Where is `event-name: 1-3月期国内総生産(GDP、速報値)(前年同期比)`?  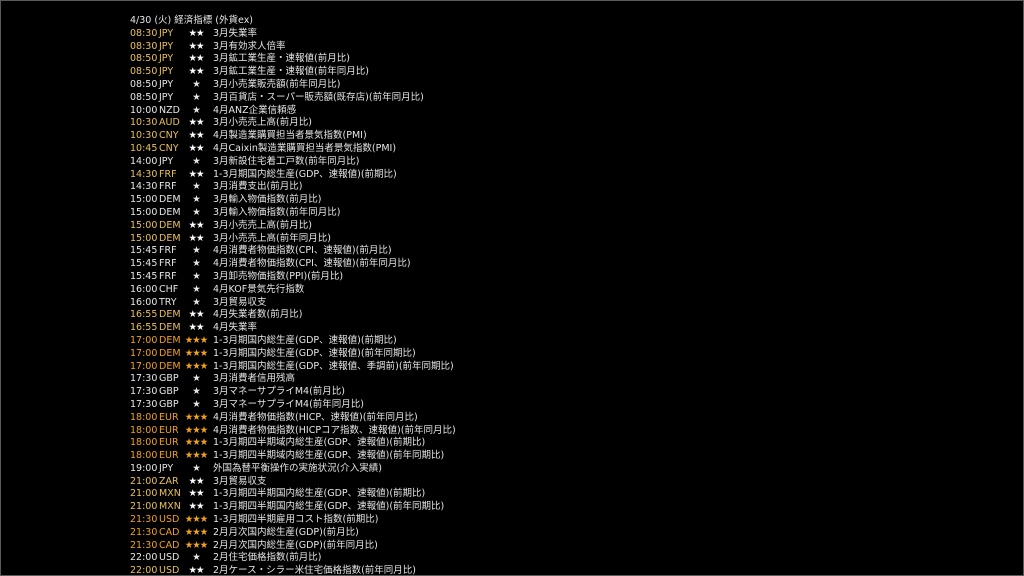 event-name: 1-3月期国内総生産(GDP、速報値)(前年同期比) is located at coordinates (314, 353).